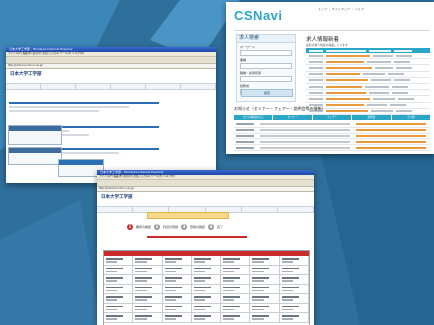  What do you see at coordinates (266, 79) in the screenshot?
I see `job-type-select` at bounding box center [266, 79].